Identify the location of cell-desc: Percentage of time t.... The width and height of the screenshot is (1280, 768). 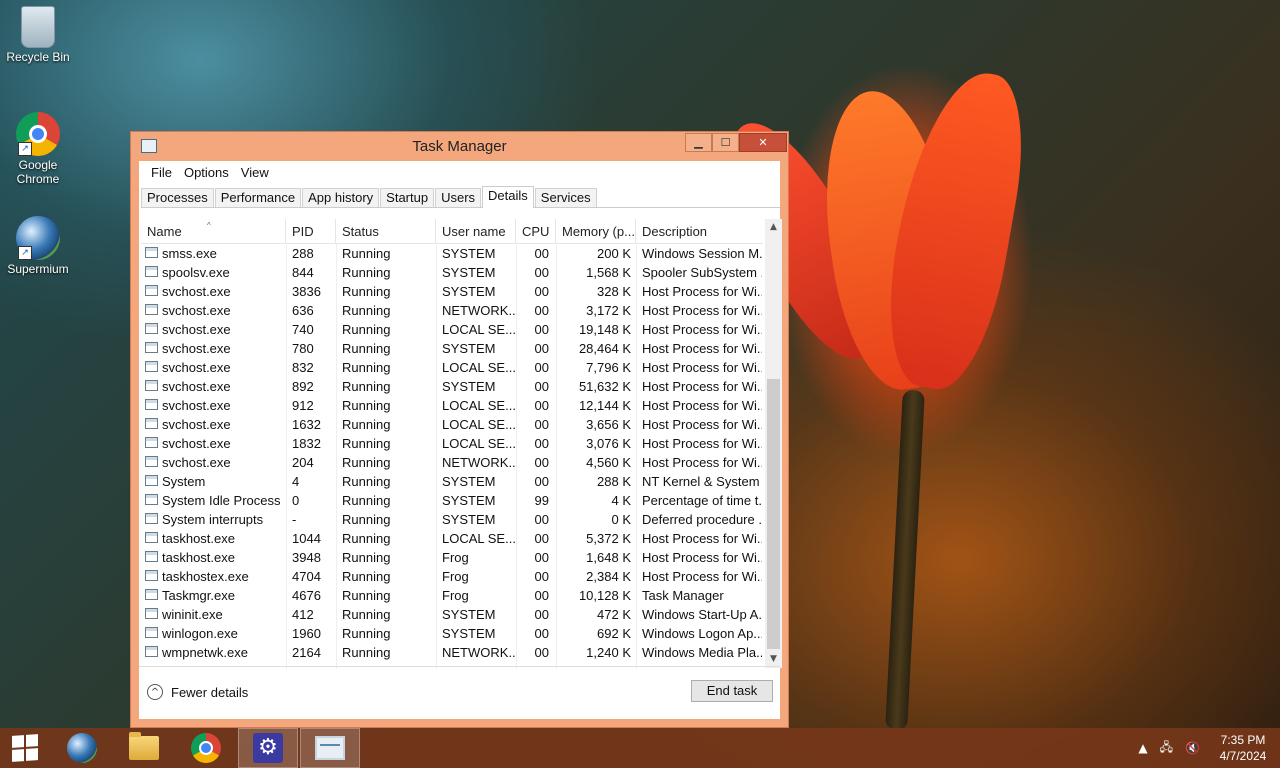
(702, 500).